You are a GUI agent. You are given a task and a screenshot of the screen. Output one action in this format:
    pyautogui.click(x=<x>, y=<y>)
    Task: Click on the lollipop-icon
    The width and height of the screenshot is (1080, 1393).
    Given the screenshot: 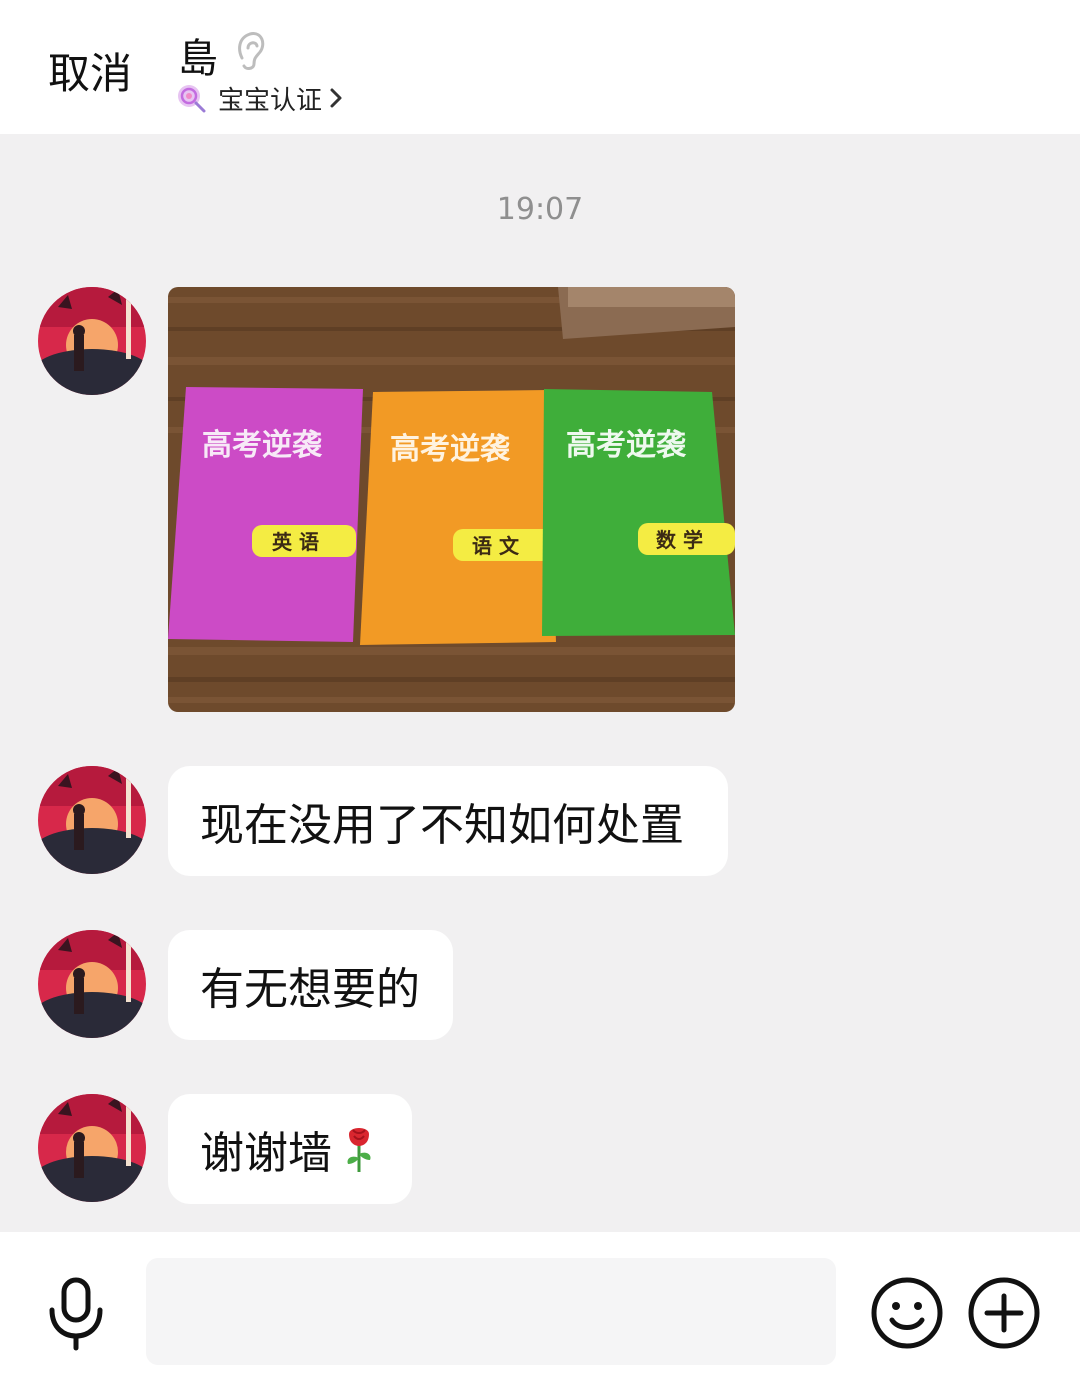 What is the action you would take?
    pyautogui.click(x=192, y=99)
    